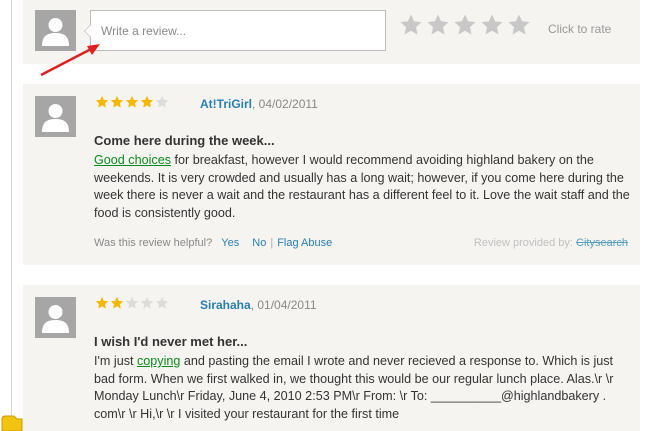 The height and width of the screenshot is (431, 660). Describe the element at coordinates (70, 60) in the screenshot. I see `annotation-arrow-icon` at that location.